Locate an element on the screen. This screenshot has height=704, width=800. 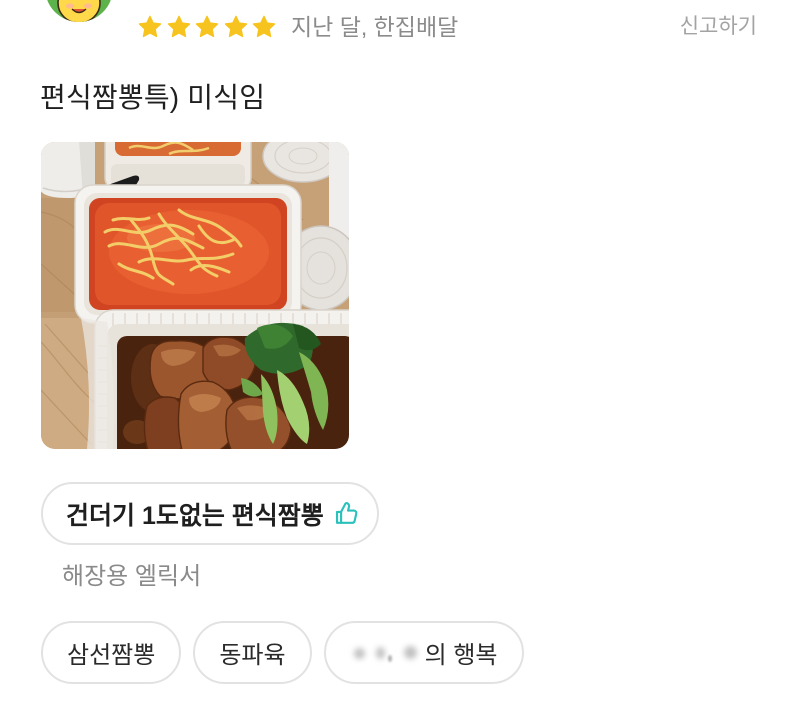
menu-tags: 삼선짬뽕 동파육 의 행복 is located at coordinates (282, 652).